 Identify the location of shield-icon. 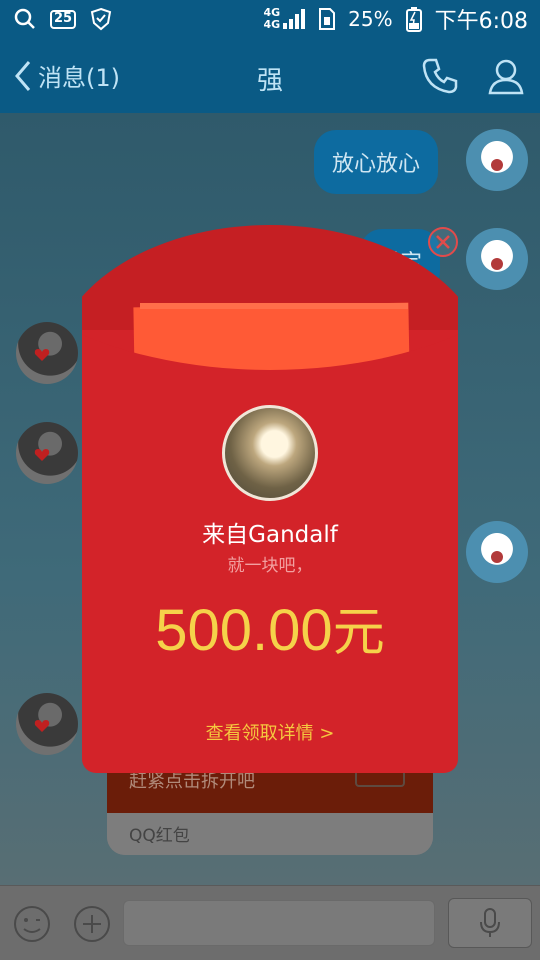
(101, 19).